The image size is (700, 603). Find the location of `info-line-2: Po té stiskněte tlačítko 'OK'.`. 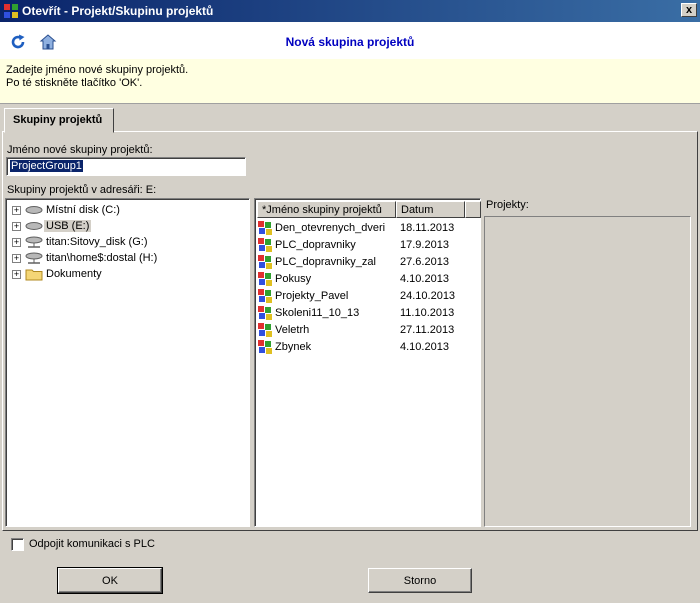

info-line-2: Po té stiskněte tlačítko 'OK'. is located at coordinates (74, 83).